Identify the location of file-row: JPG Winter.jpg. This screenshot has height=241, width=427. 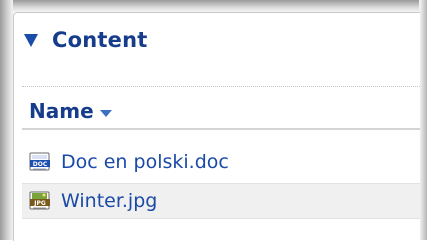
(221, 201).